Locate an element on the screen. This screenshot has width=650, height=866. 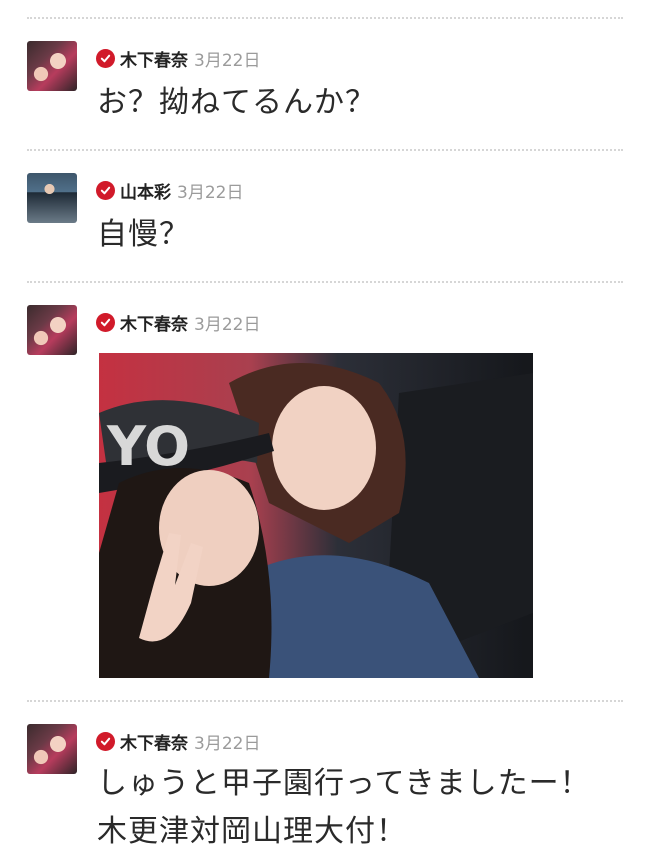
post-text-line: しゅうと甲子園行ってきましたー！ is located at coordinates (344, 783).